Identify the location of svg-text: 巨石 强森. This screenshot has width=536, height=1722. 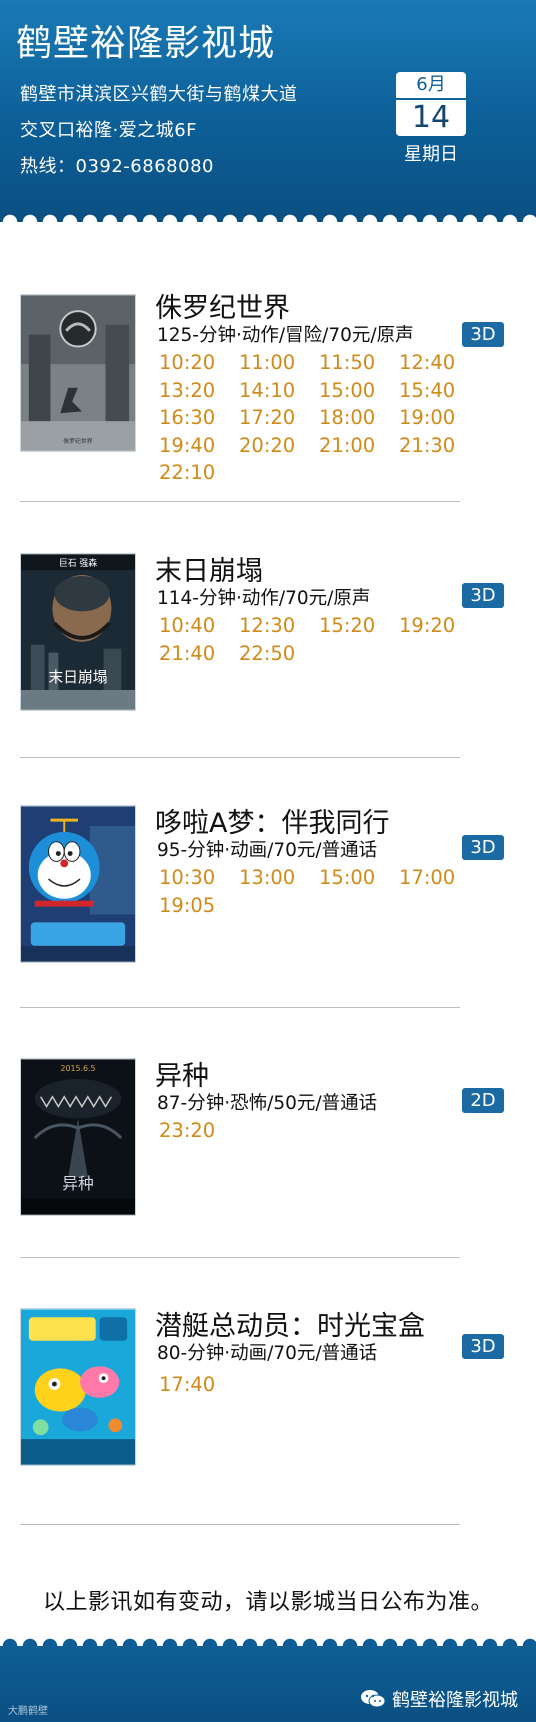
(78, 563).